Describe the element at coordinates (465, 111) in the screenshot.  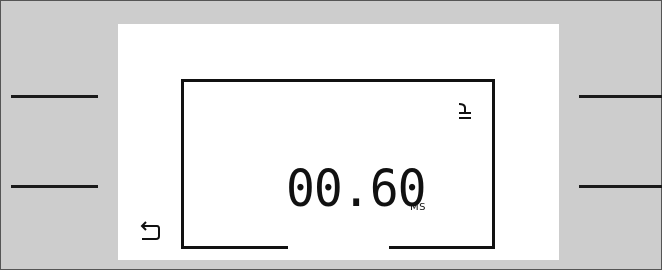
I see `enter-icon` at that location.